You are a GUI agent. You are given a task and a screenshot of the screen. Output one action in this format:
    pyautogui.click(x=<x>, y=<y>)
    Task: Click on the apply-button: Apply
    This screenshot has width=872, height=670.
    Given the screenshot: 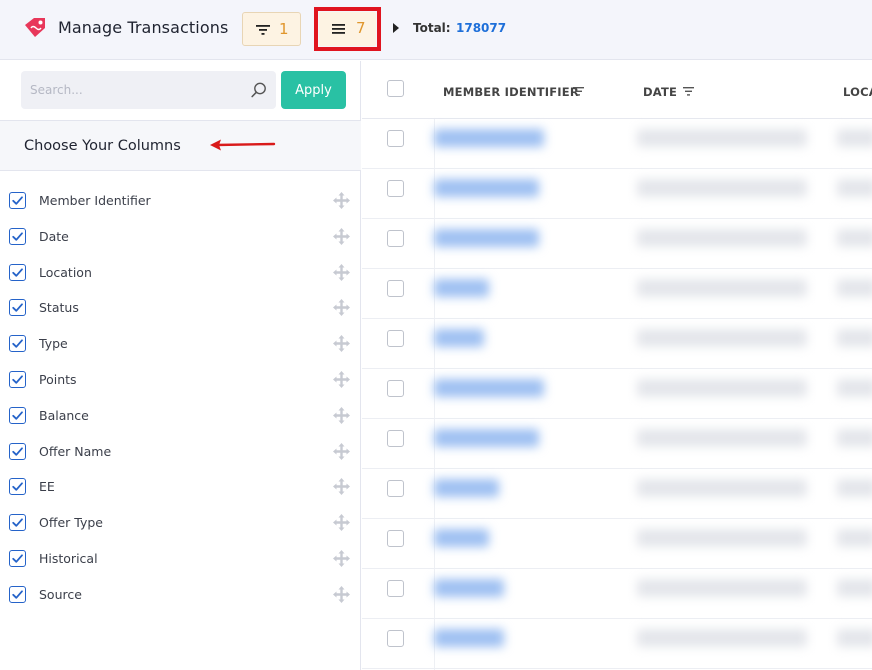 What is the action you would take?
    pyautogui.click(x=313, y=90)
    